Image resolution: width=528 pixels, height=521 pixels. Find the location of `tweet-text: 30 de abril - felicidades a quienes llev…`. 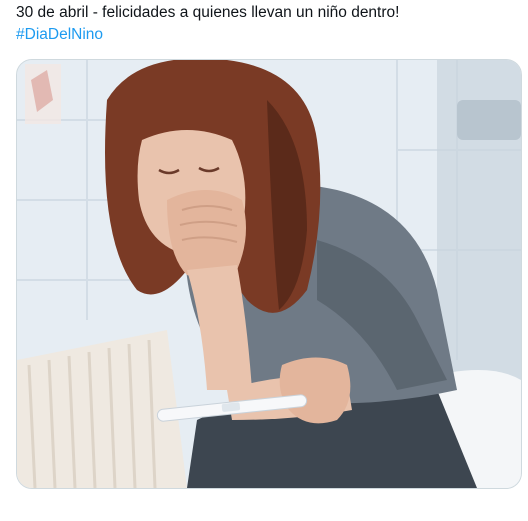

tweet-text: 30 de abril - felicidades a quienes llev… is located at coordinates (266, 24).